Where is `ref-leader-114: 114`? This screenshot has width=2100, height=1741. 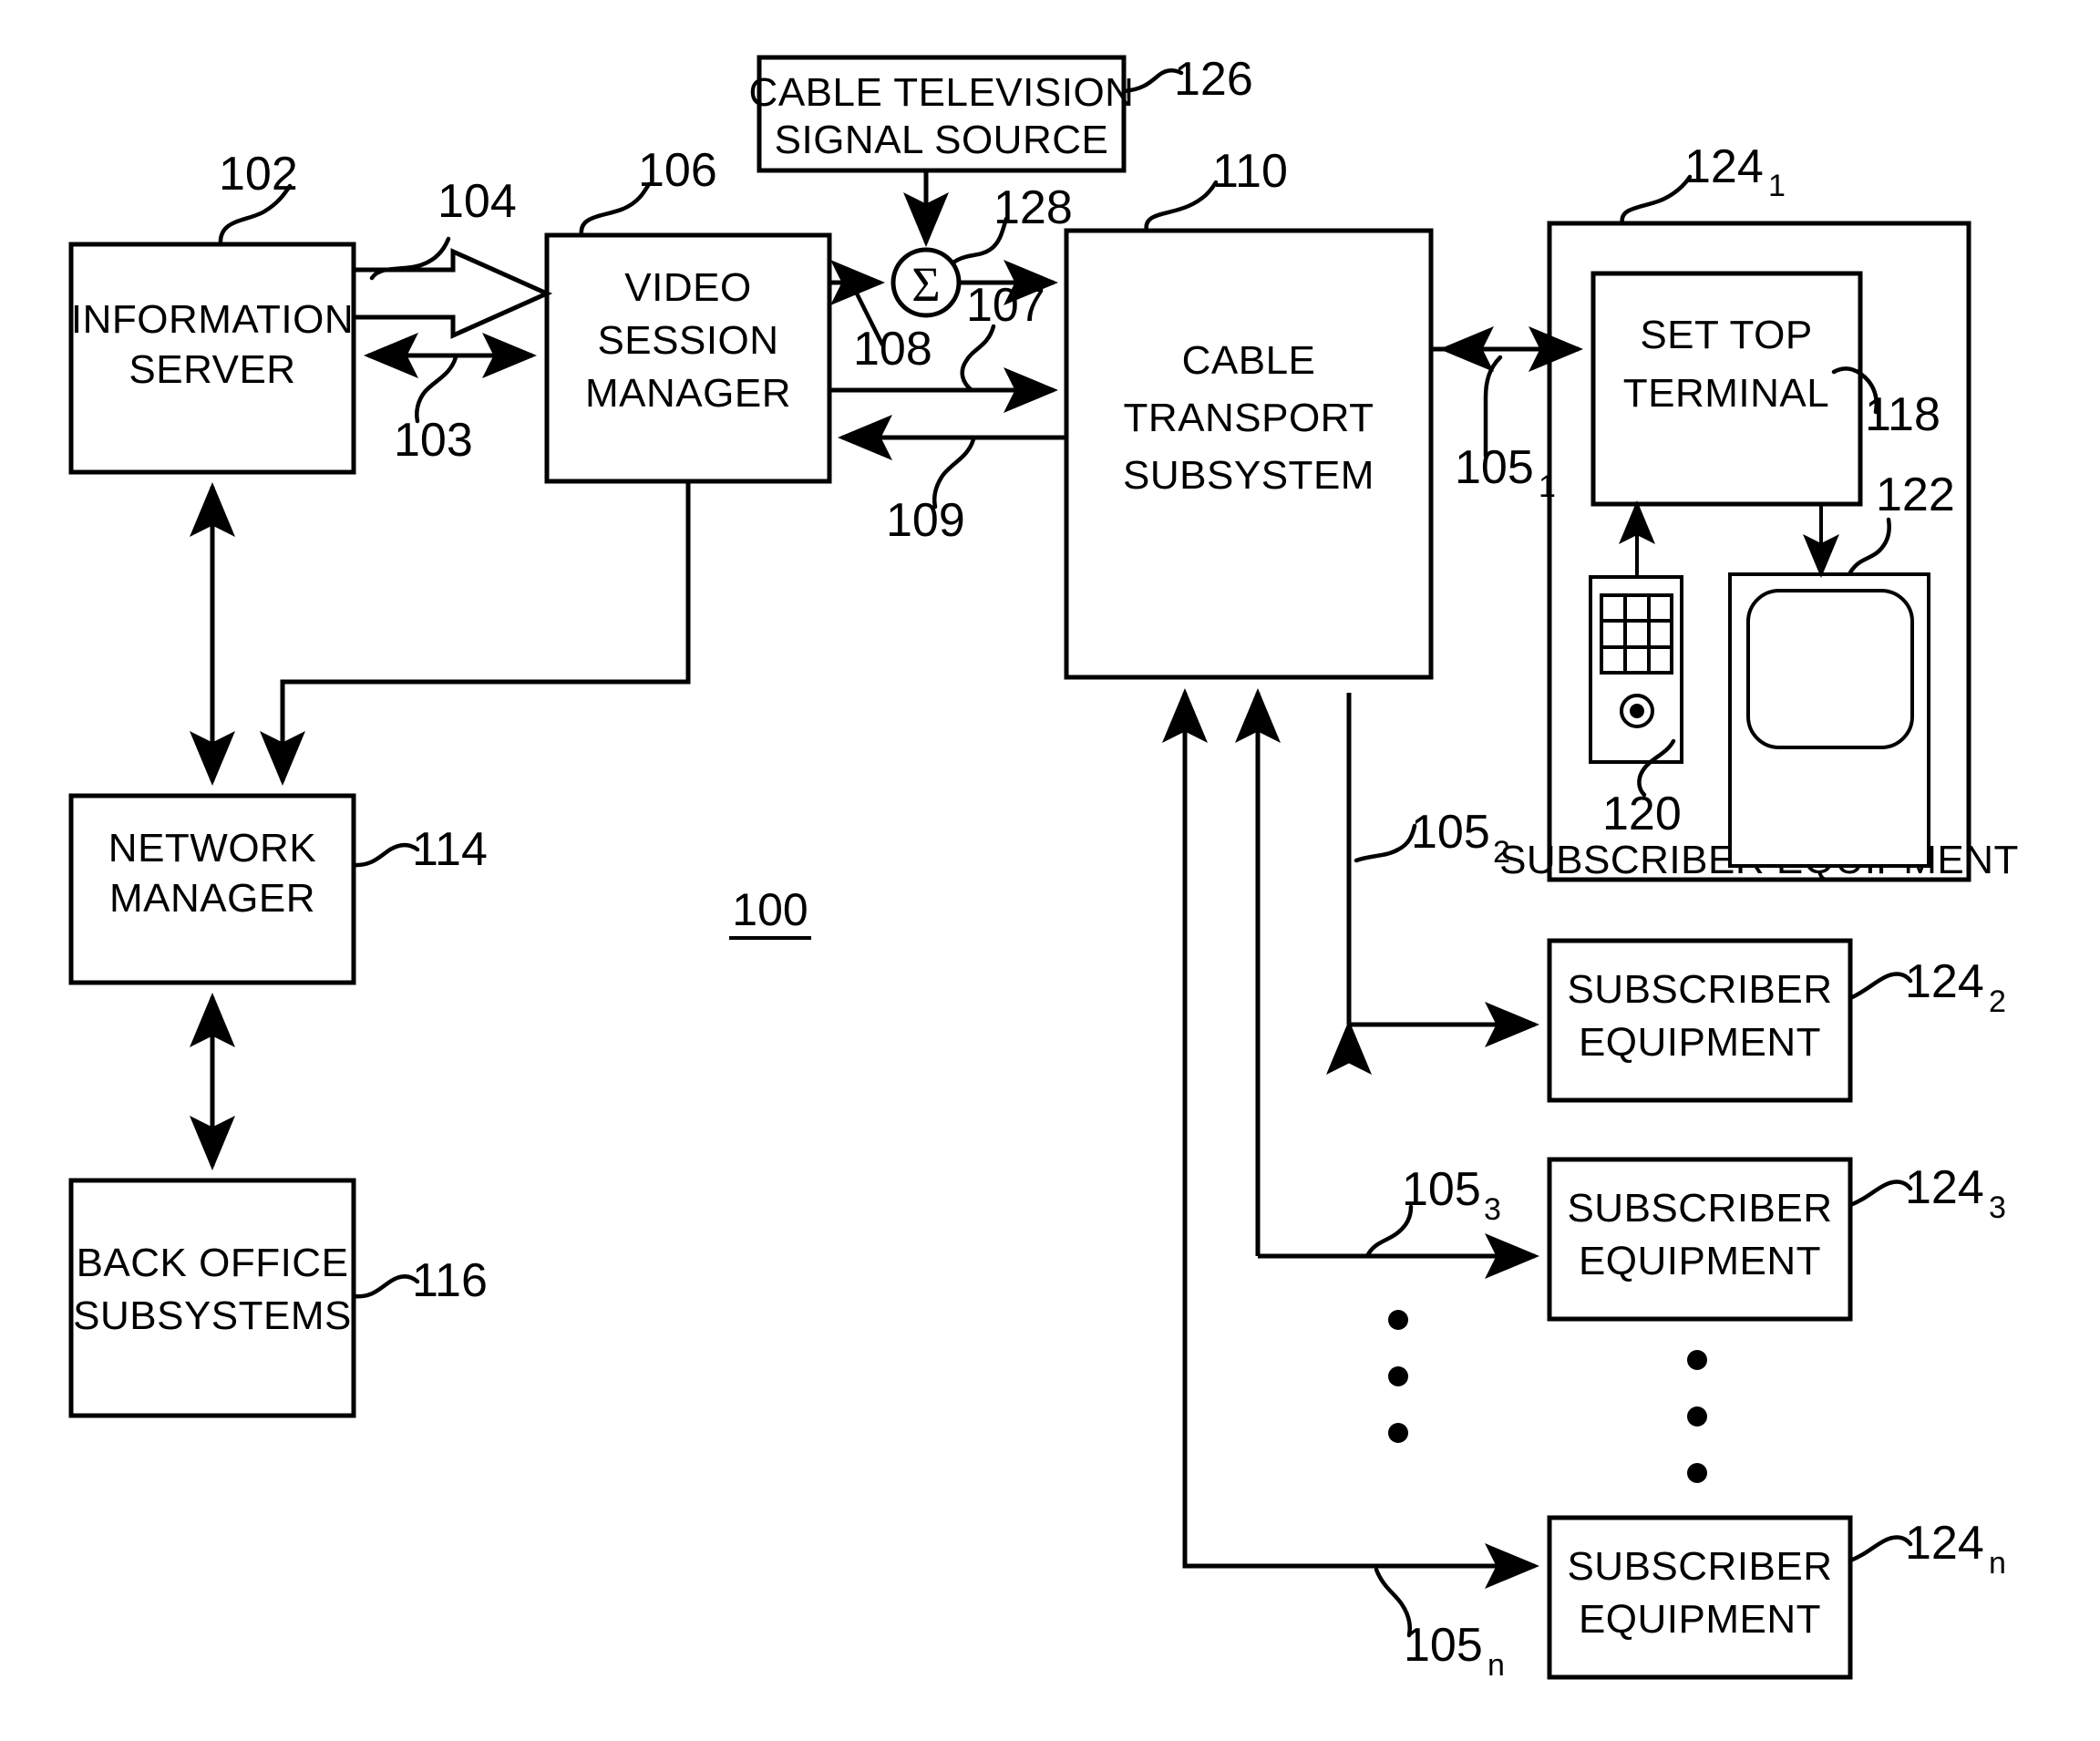
ref-leader-114: 114 is located at coordinates (420, 849).